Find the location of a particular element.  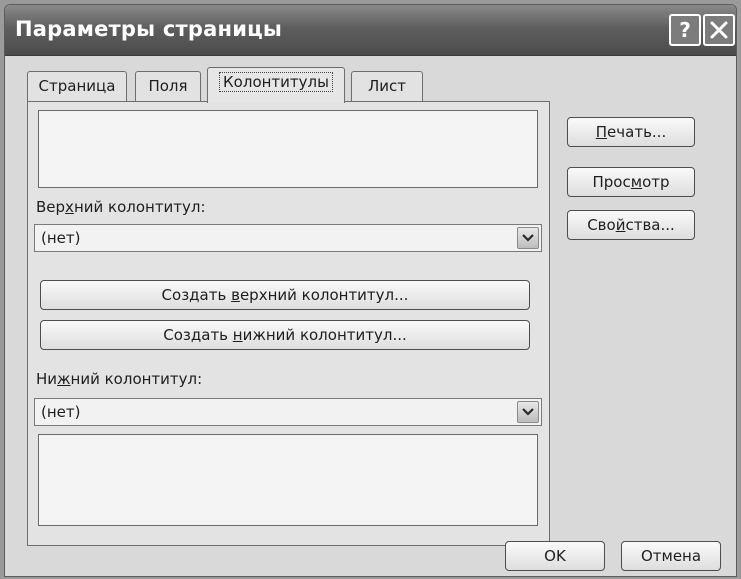

tab-label: Поля is located at coordinates (168, 86).